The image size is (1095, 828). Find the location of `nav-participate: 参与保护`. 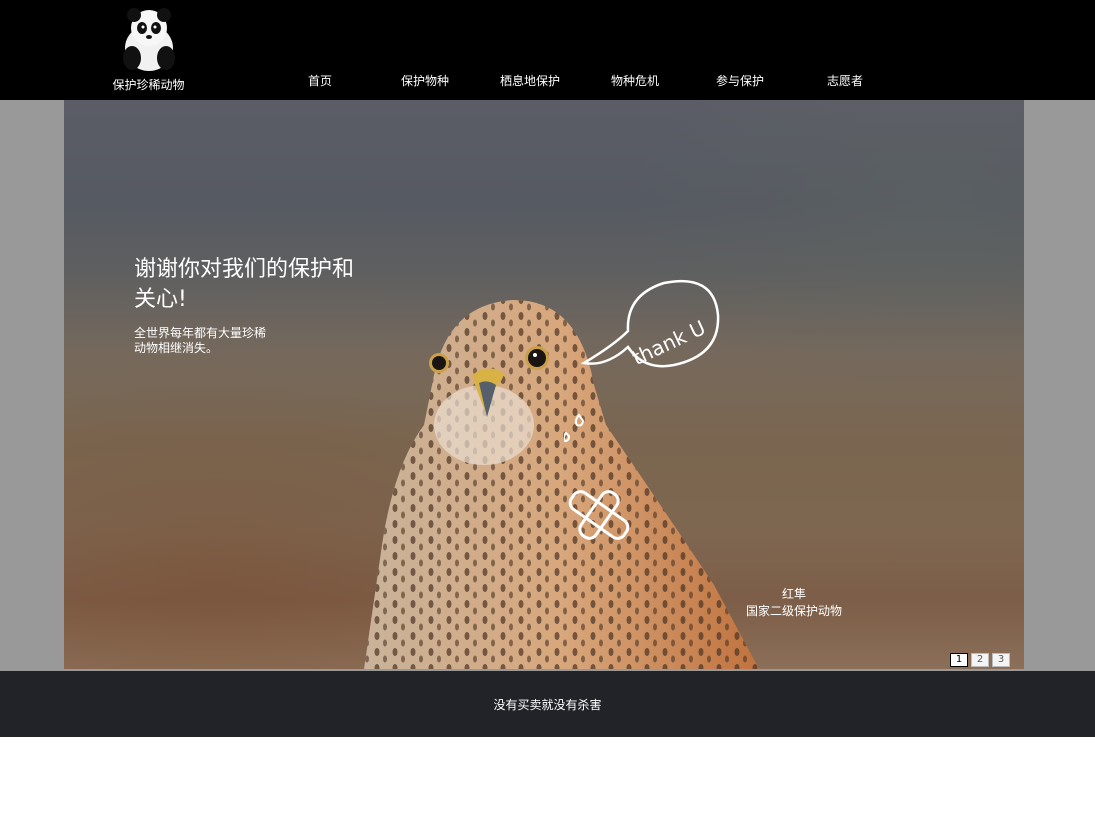

nav-participate: 参与保护 is located at coordinates (740, 80).